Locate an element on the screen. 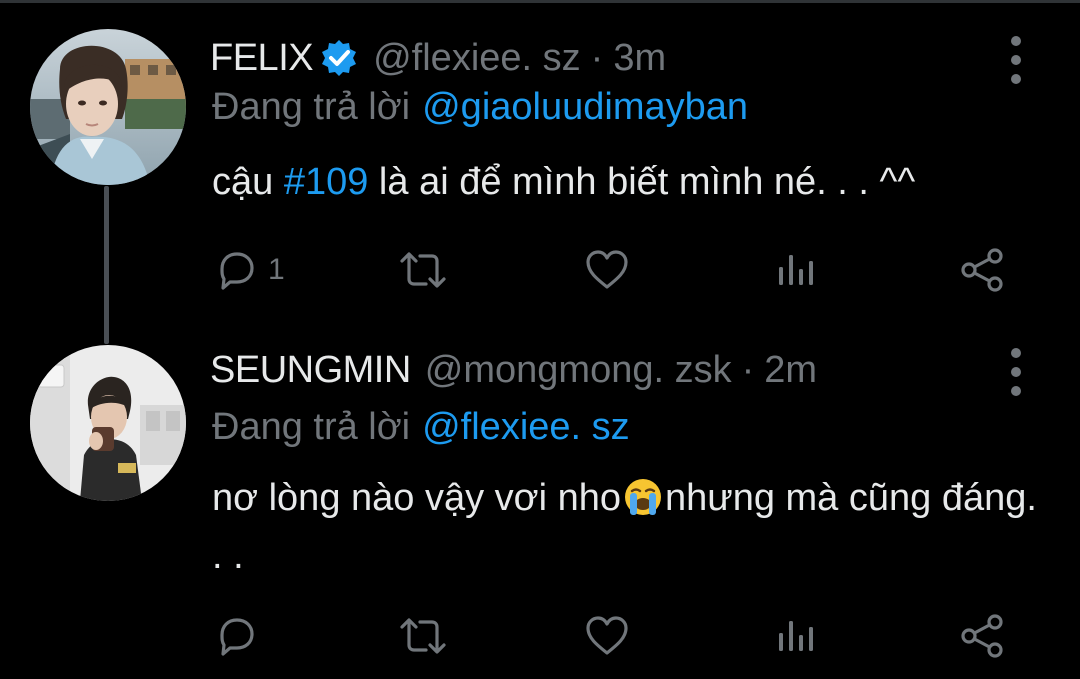  handle: @flexiee. sz is located at coordinates (477, 58).